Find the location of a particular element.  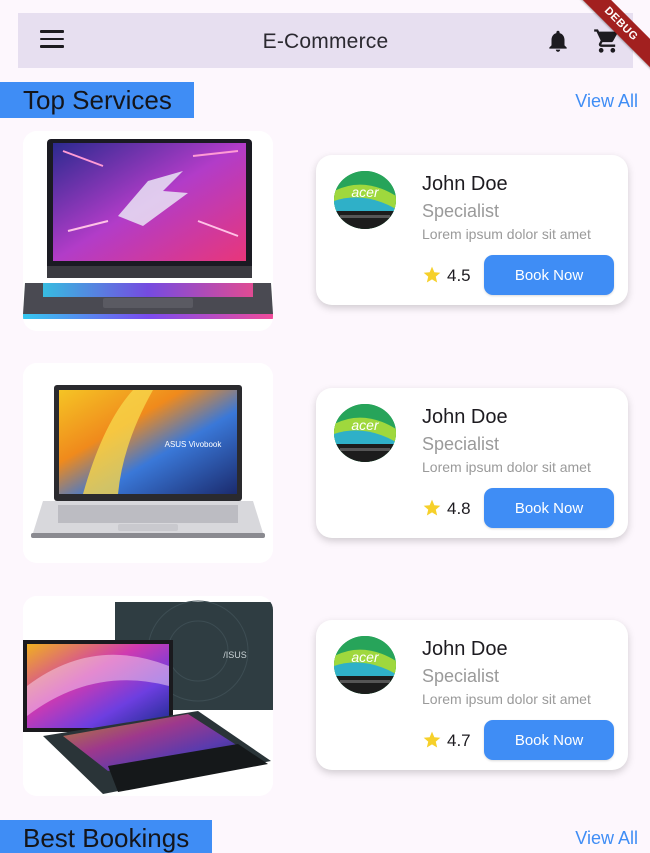

app-bar: E-Commerce is located at coordinates (325, 40).